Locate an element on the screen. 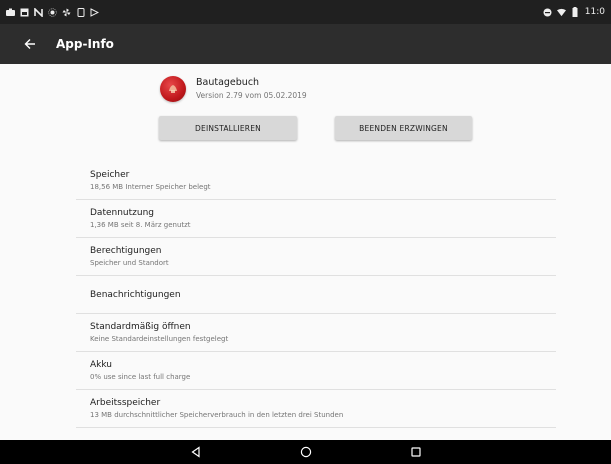 Image resolution: width=611 pixels, height=464 pixels. setting-title: Standardmäßig öffnen is located at coordinates (140, 327).